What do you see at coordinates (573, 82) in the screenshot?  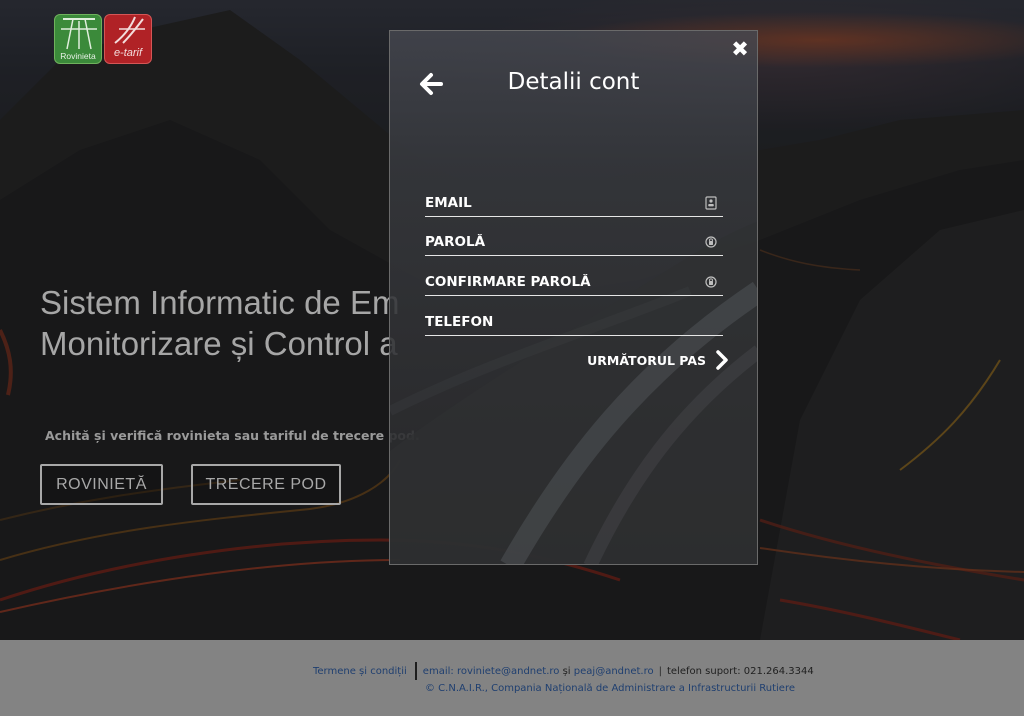 I see `modal-title: Detalii cont` at bounding box center [573, 82].